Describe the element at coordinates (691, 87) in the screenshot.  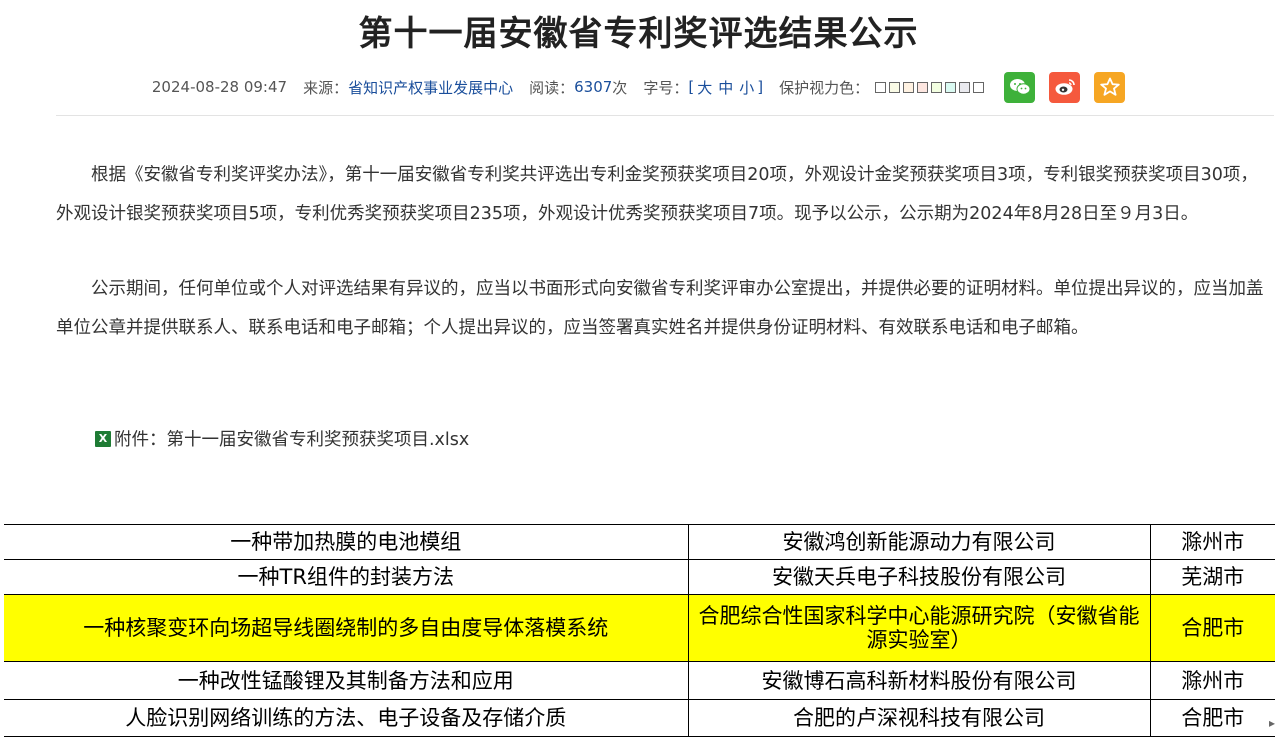
I see `font-bracket-open: [` at that location.